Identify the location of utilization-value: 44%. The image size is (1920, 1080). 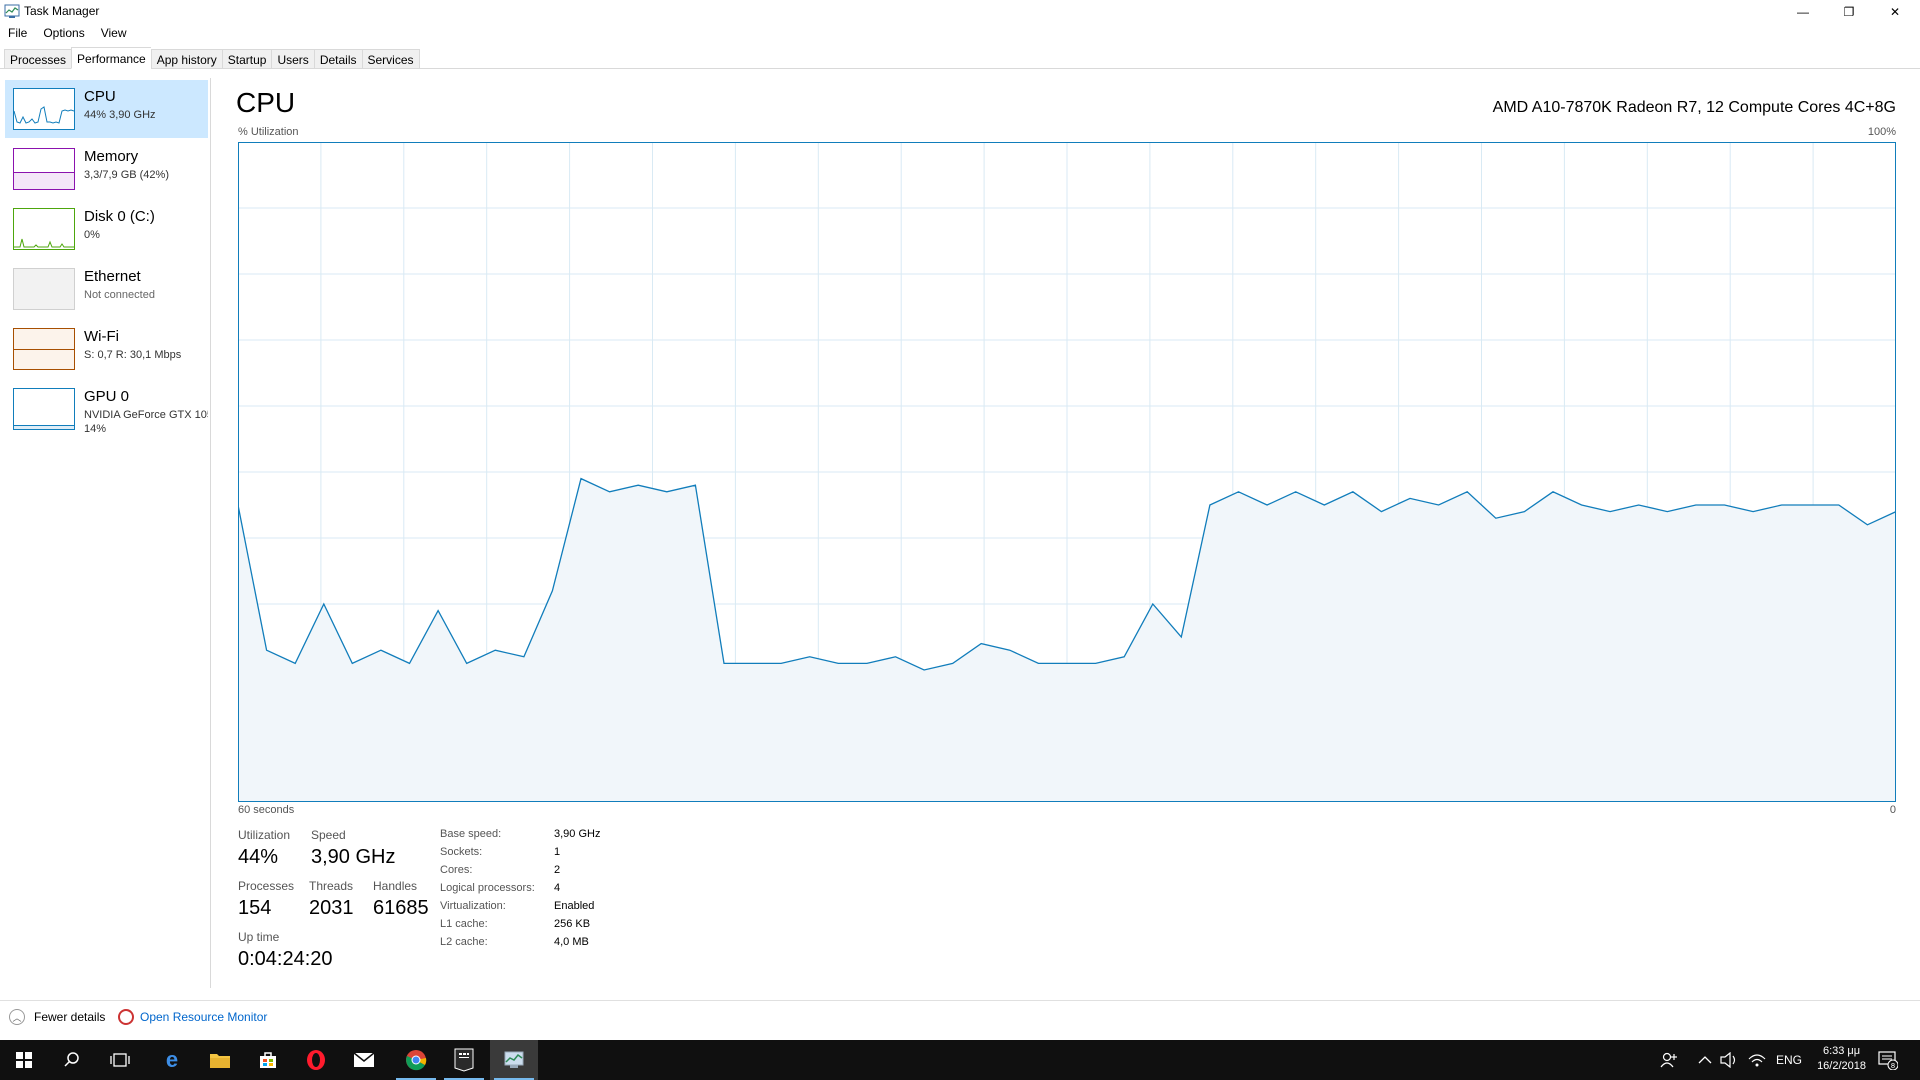
(258, 857).